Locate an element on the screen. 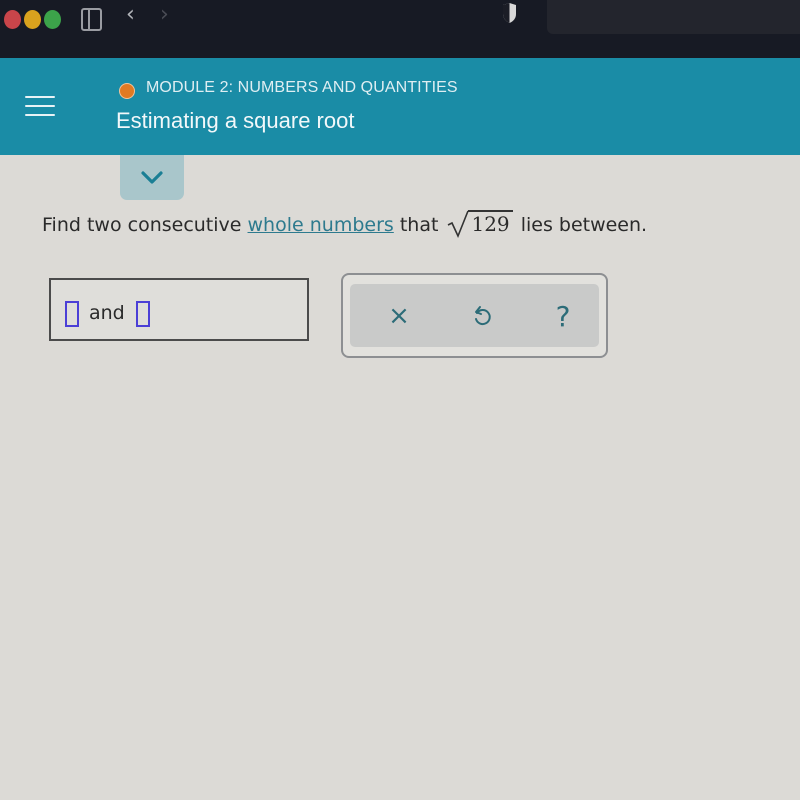 The width and height of the screenshot is (800, 800). chevron-left-icon: ‹ is located at coordinates (130, 15).